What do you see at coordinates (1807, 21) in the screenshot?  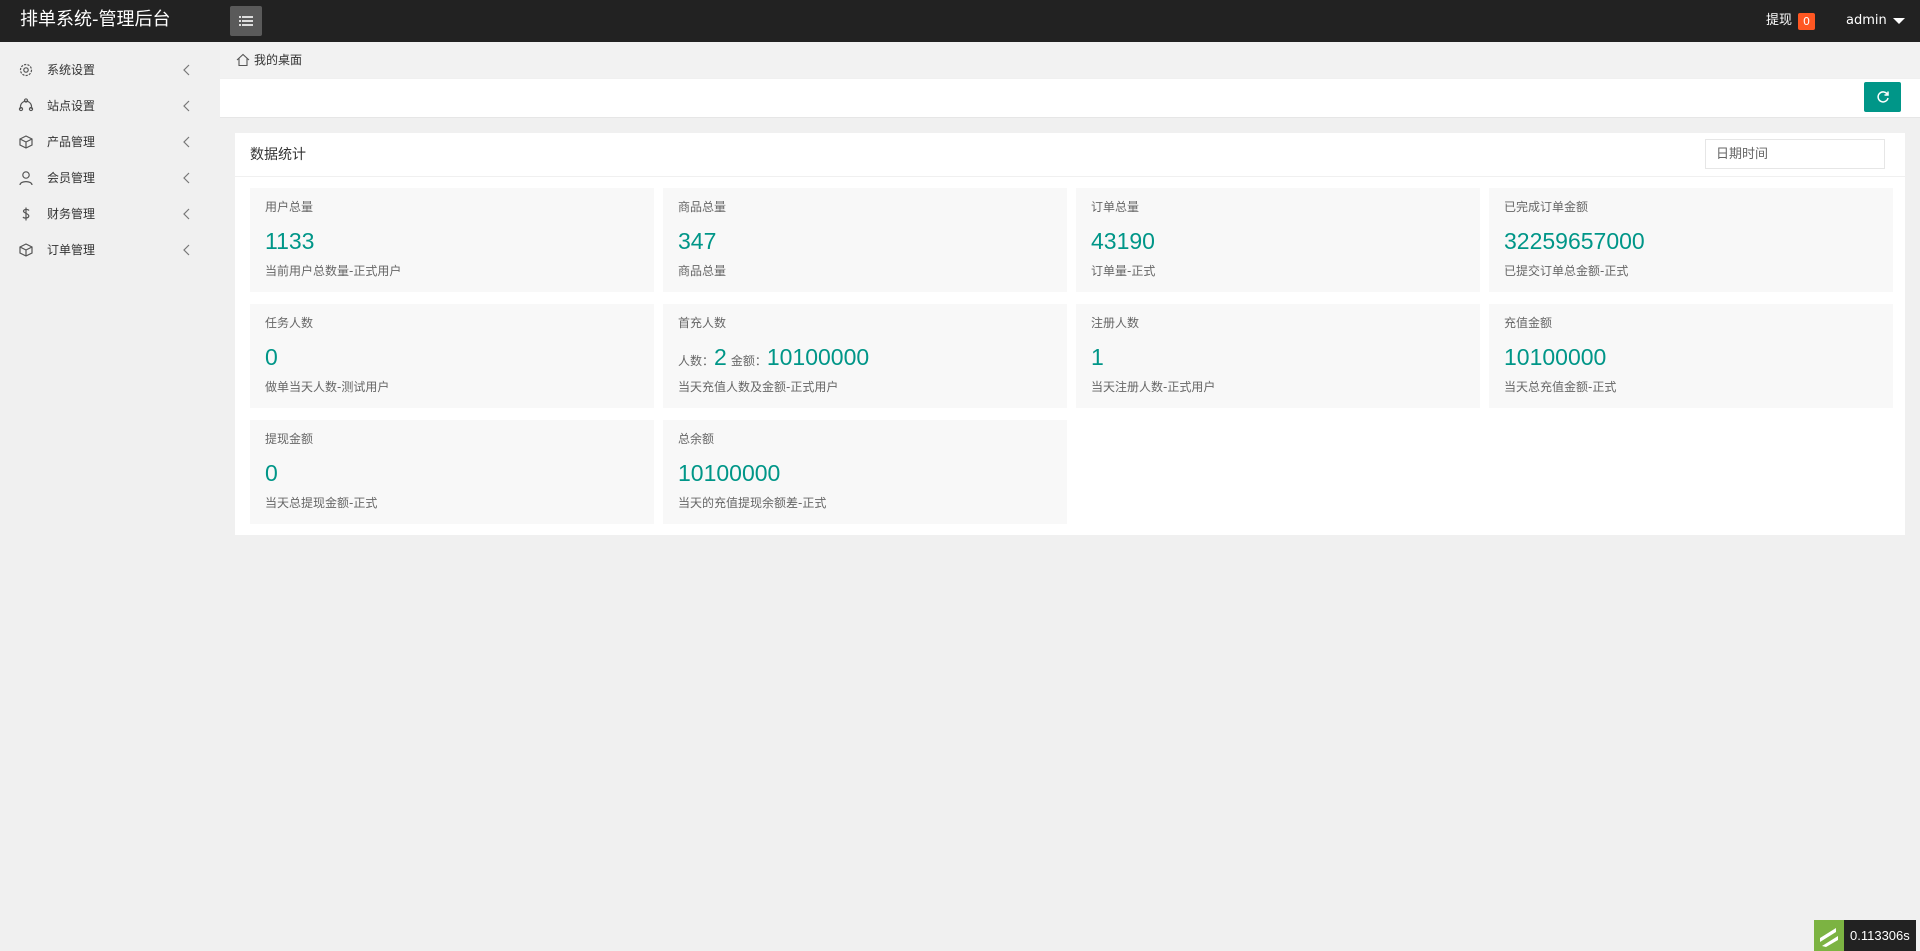 I see `withdraw-count-badge: 0` at bounding box center [1807, 21].